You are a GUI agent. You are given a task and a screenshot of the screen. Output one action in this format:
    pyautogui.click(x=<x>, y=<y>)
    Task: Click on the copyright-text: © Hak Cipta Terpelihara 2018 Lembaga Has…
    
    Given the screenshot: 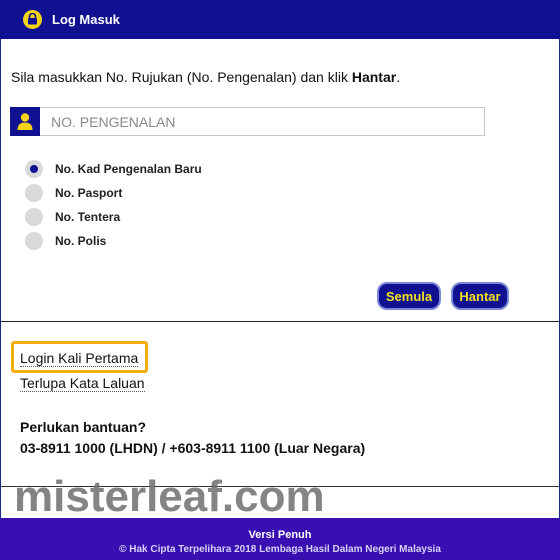 What is the action you would take?
    pyautogui.click(x=280, y=549)
    